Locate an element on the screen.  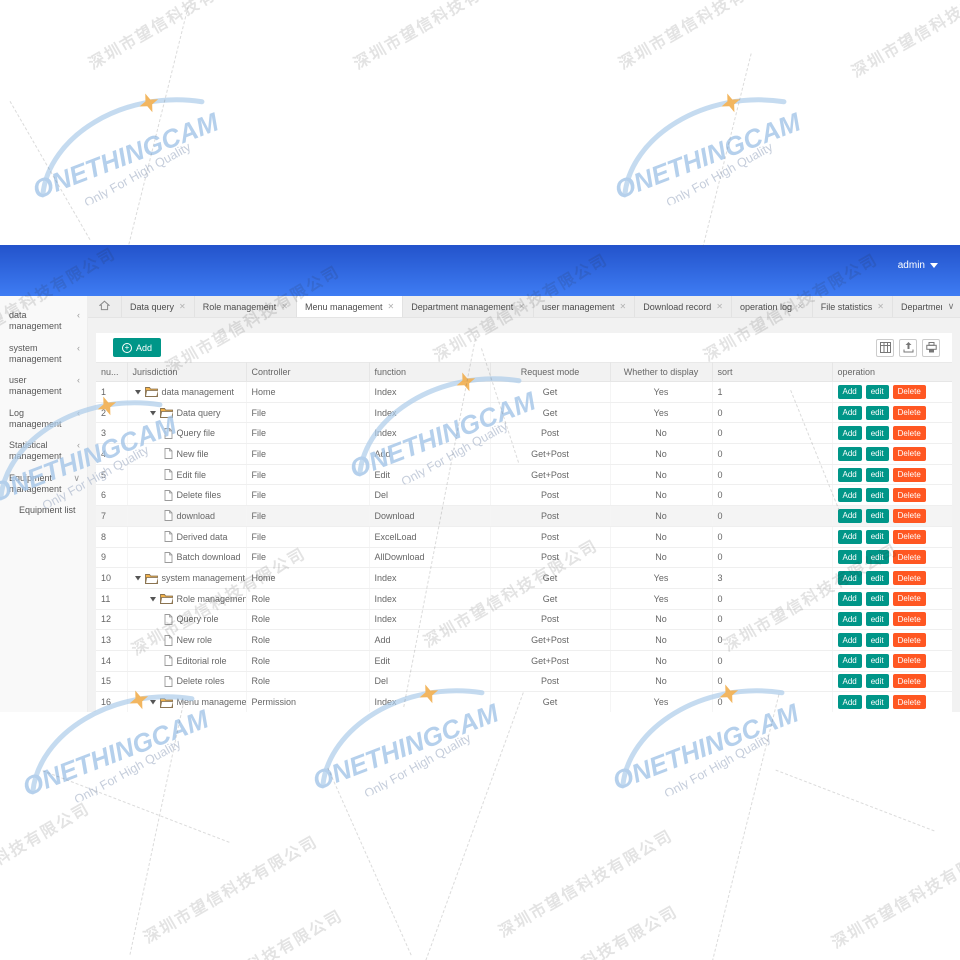
filter-columns-icon is located at coordinates (885, 347).